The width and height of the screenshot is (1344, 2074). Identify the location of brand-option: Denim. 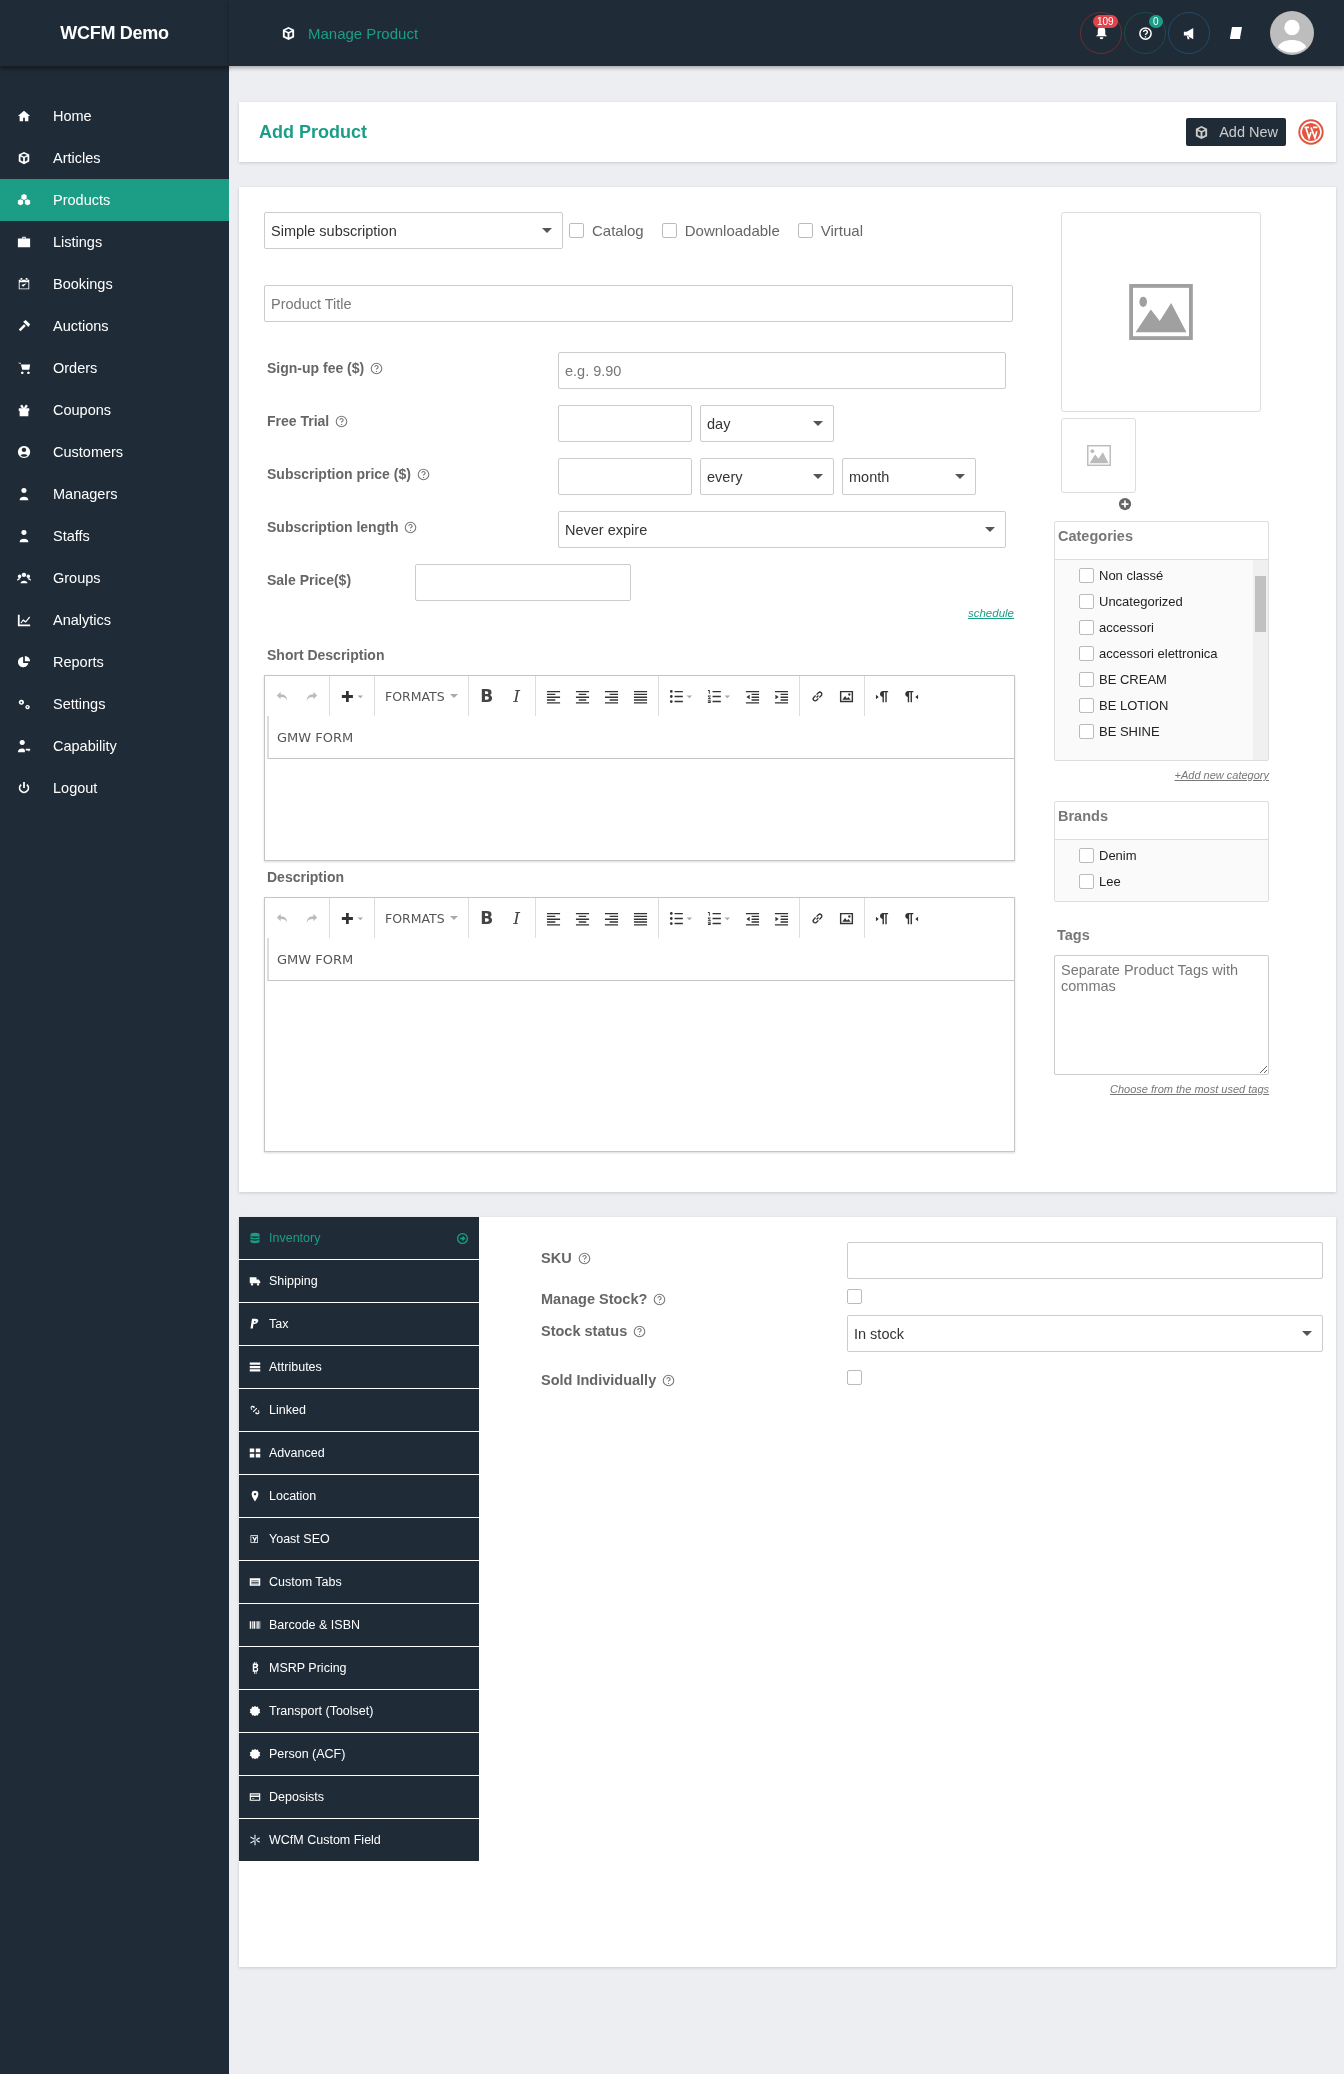
(1173, 855).